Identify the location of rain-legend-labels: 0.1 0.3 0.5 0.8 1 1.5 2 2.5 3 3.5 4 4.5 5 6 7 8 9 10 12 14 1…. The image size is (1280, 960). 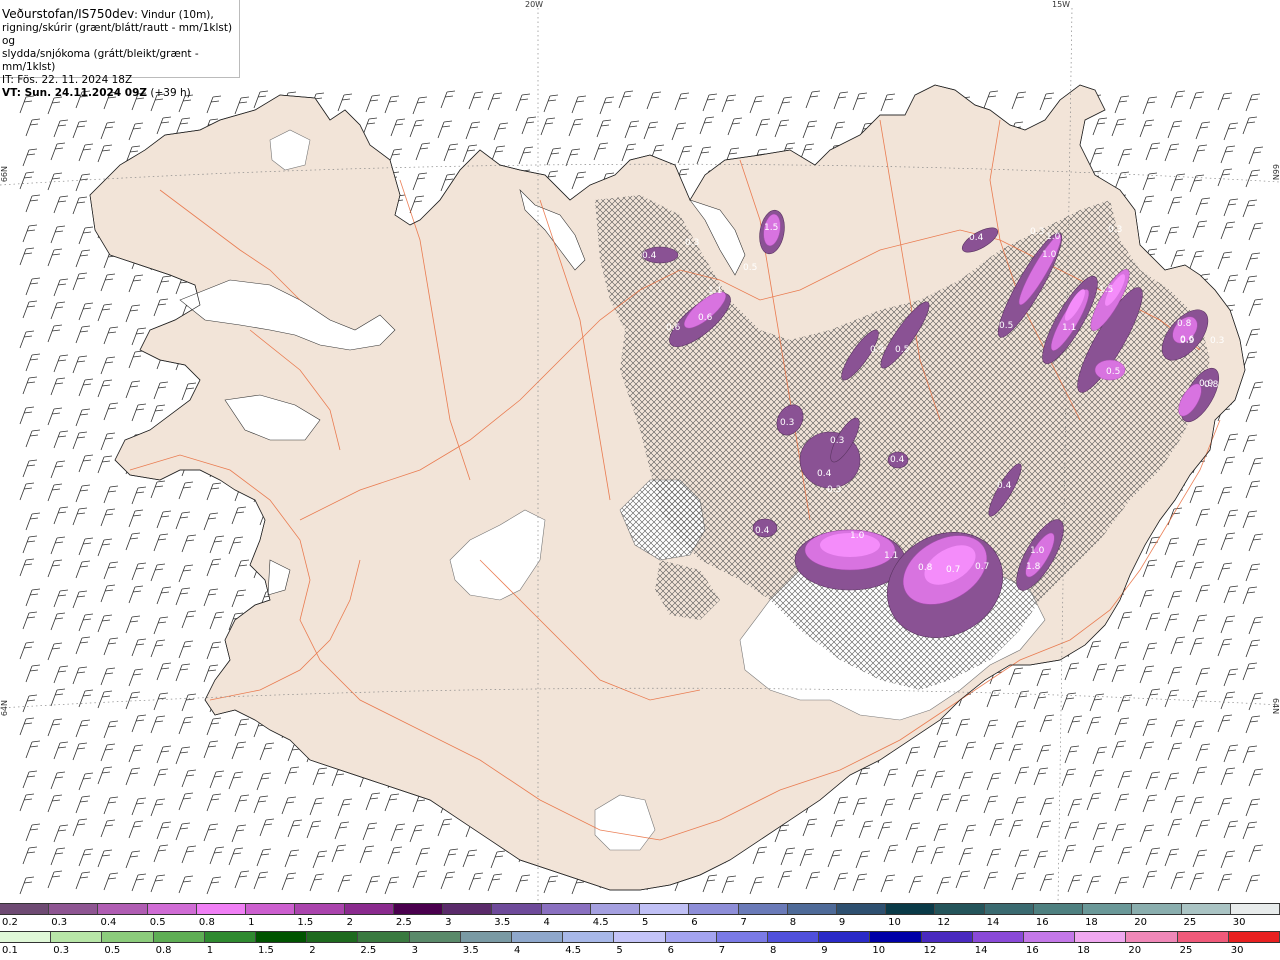
(640, 951).